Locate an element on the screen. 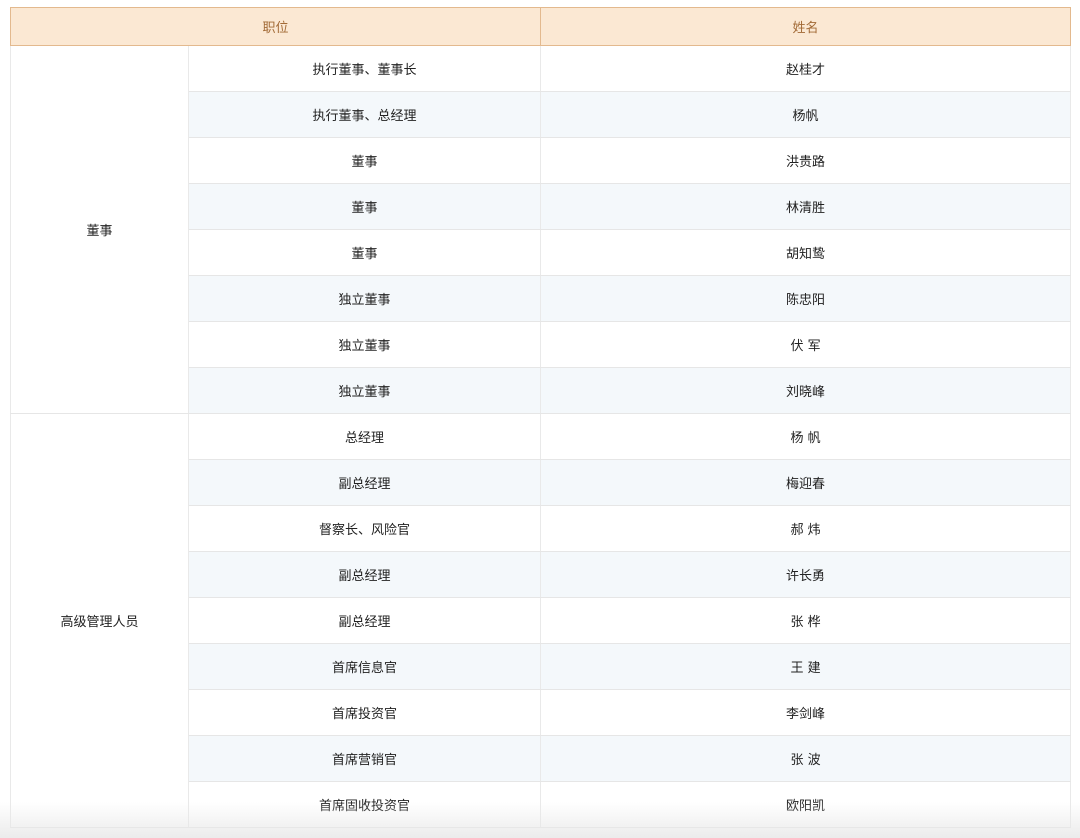  name-cell: 伏 军 is located at coordinates (806, 344).